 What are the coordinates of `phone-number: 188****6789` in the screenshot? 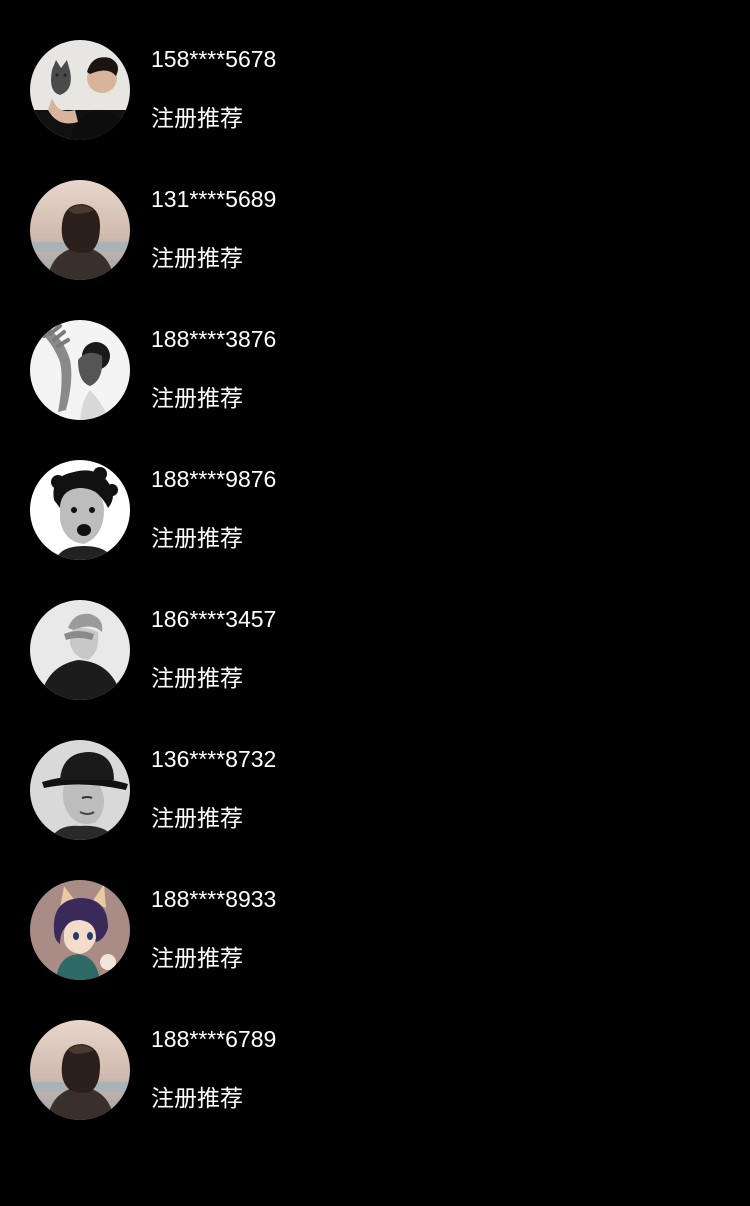 It's located at (214, 1039).